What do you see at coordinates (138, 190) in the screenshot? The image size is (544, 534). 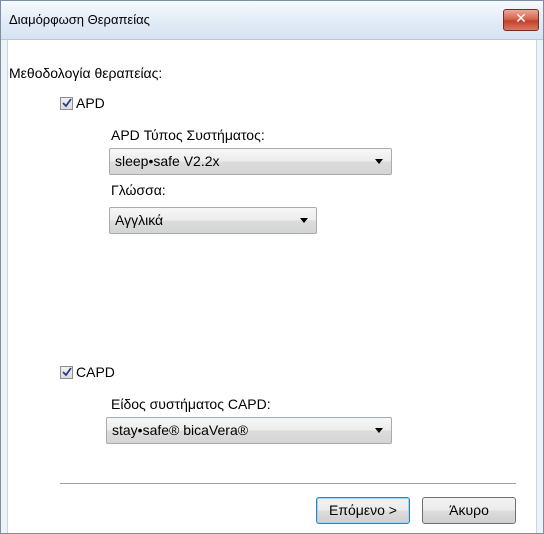 I see `language-label: Γλώσσα:` at bounding box center [138, 190].